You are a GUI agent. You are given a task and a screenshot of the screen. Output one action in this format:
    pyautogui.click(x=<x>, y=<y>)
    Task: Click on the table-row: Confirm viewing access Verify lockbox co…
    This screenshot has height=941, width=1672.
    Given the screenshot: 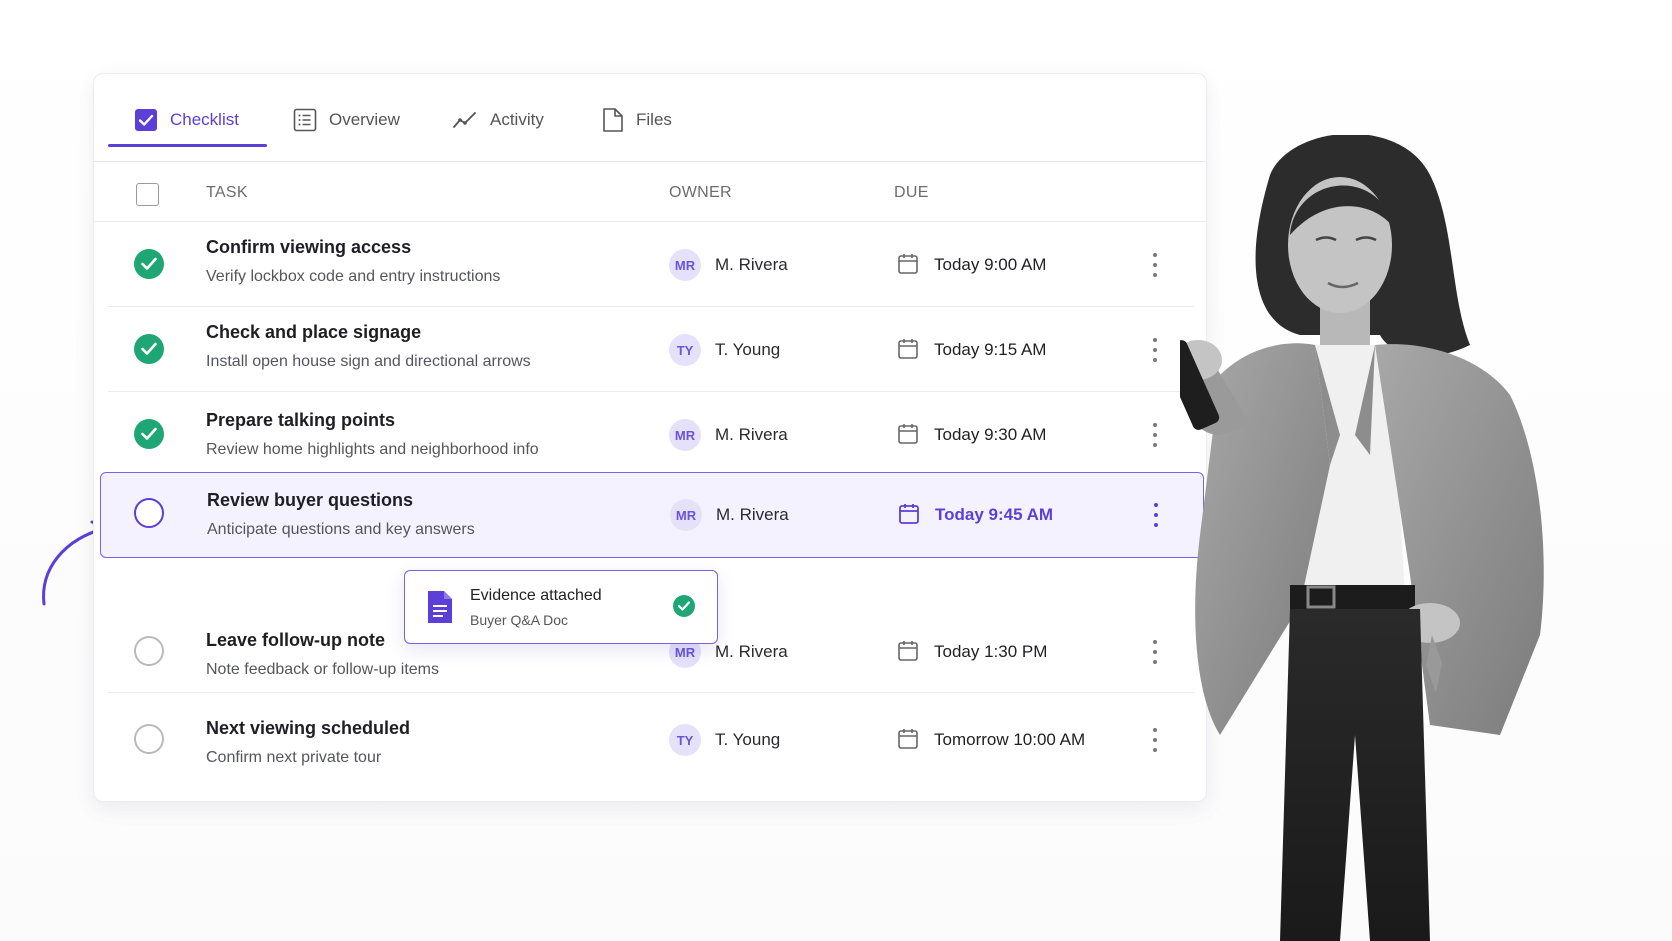 What is the action you would take?
    pyautogui.click(x=651, y=264)
    